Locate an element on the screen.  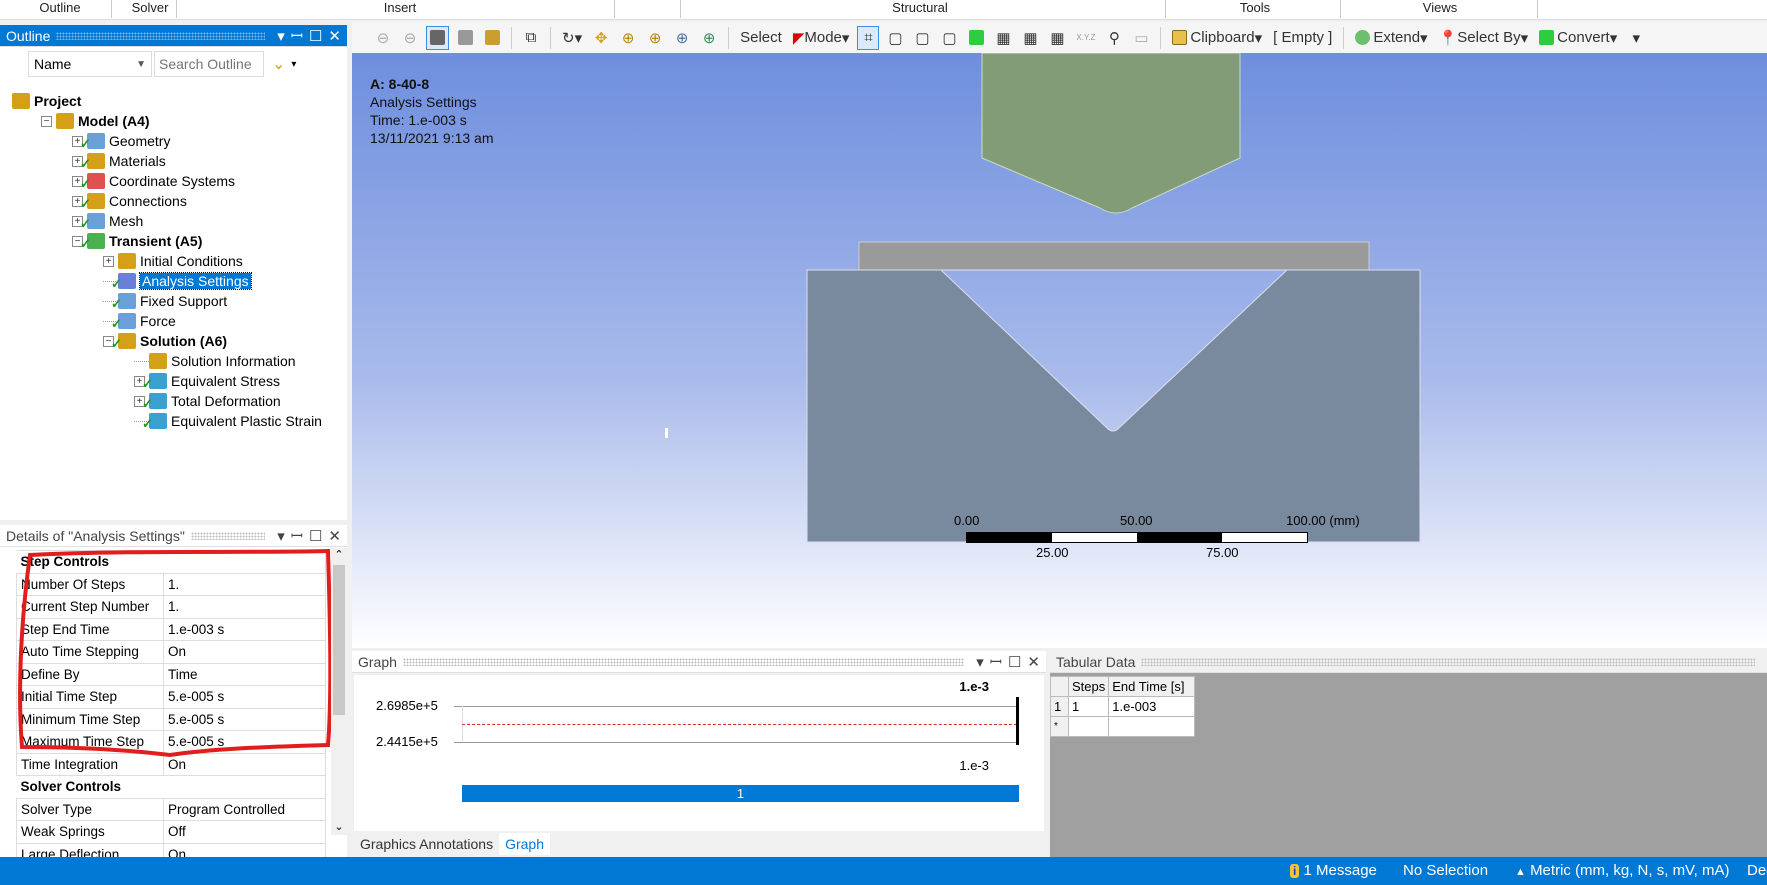
pan-icon: ✥ is located at coordinates (601, 38).